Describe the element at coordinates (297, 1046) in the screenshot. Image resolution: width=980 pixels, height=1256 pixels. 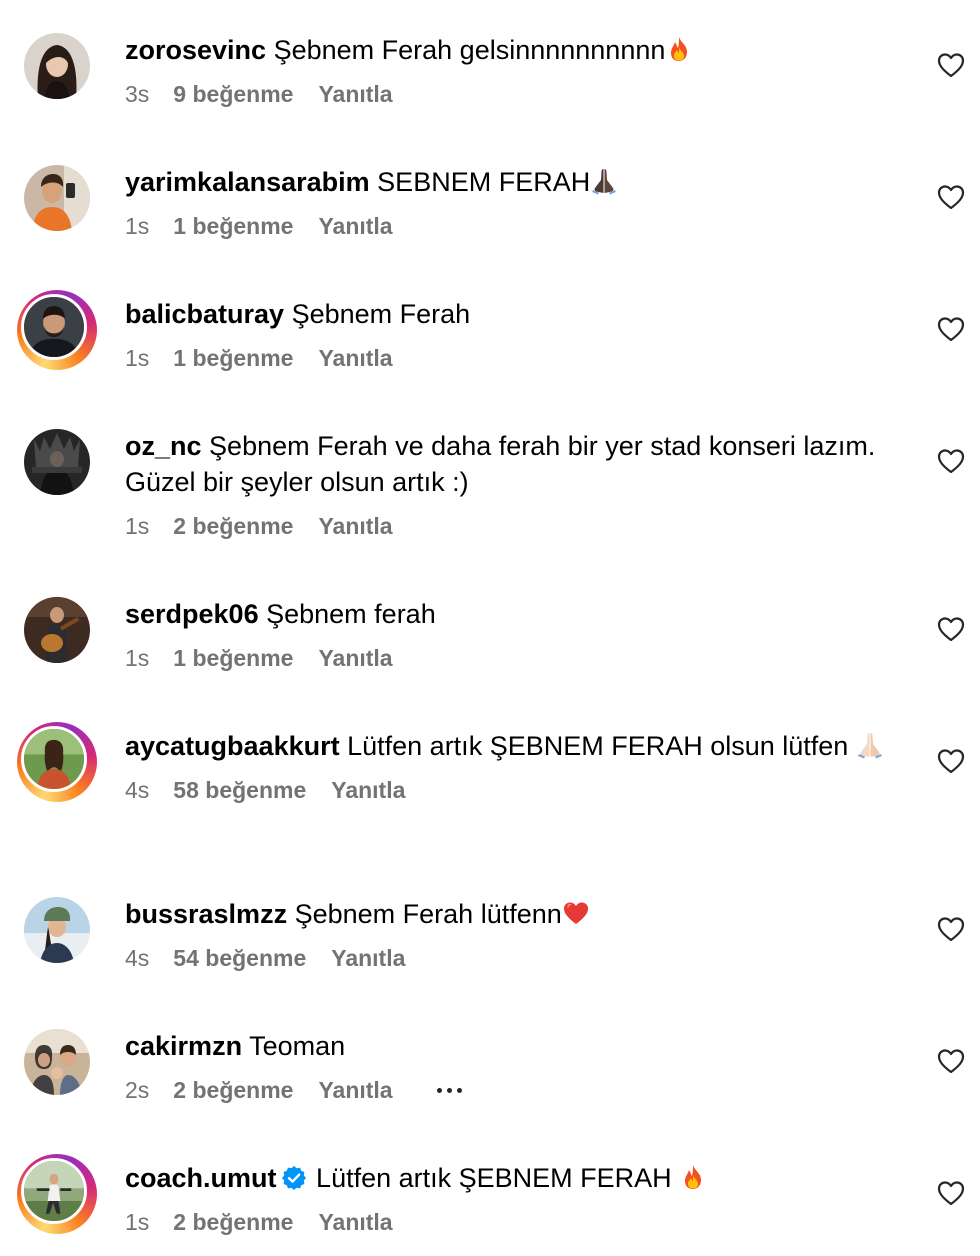
I see `comment-message: Teoman` at that location.